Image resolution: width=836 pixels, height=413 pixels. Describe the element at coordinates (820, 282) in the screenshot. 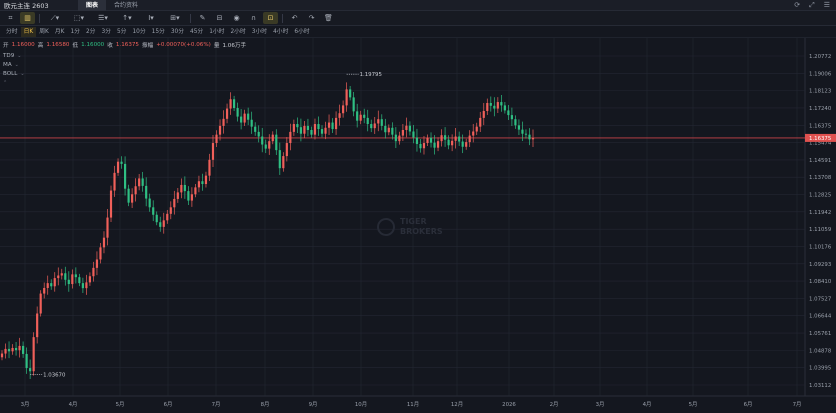

I see `y-tick-label: 1.08410` at that location.